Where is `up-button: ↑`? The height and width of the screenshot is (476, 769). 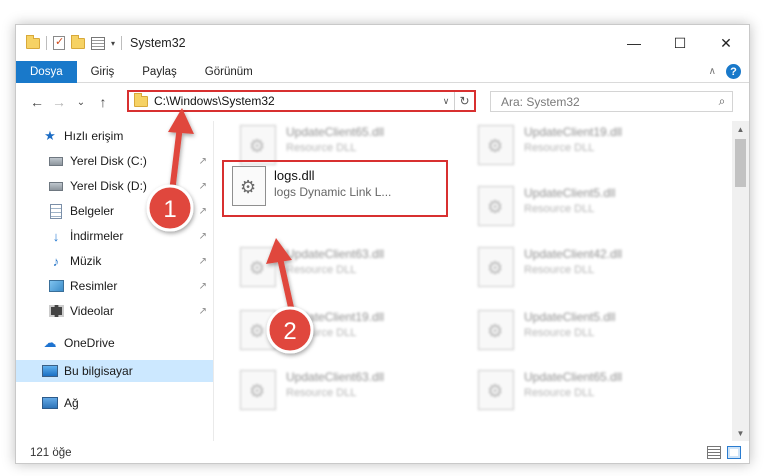 up-button: ↑ is located at coordinates (103, 102).